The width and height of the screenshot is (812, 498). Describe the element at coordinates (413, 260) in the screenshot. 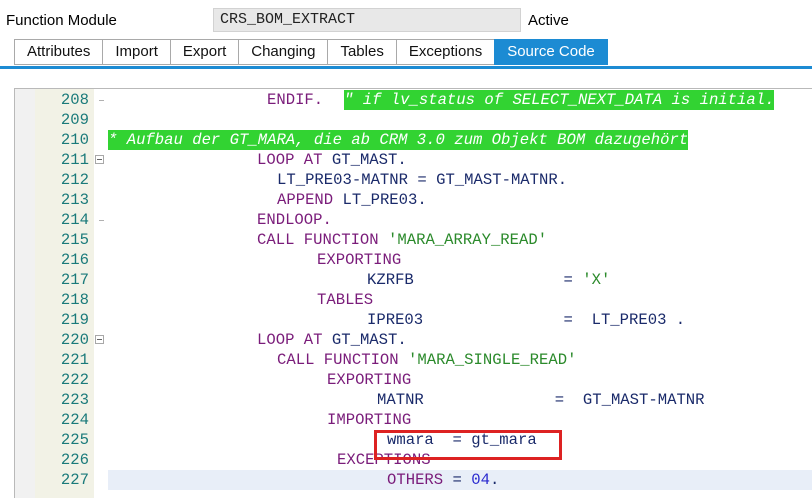

I see `code-line: 216 EXPORTING` at that location.